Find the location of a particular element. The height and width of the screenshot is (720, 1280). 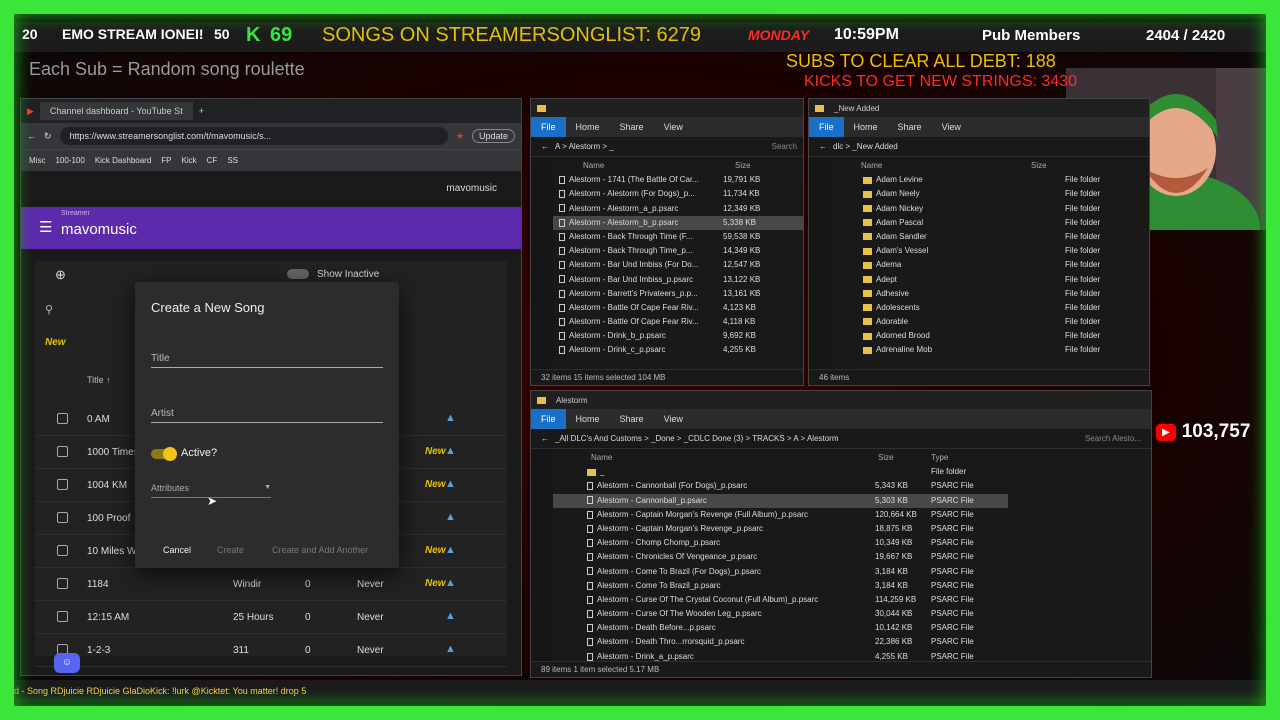

explorer3-col-size: Size is located at coordinates (886, 458).